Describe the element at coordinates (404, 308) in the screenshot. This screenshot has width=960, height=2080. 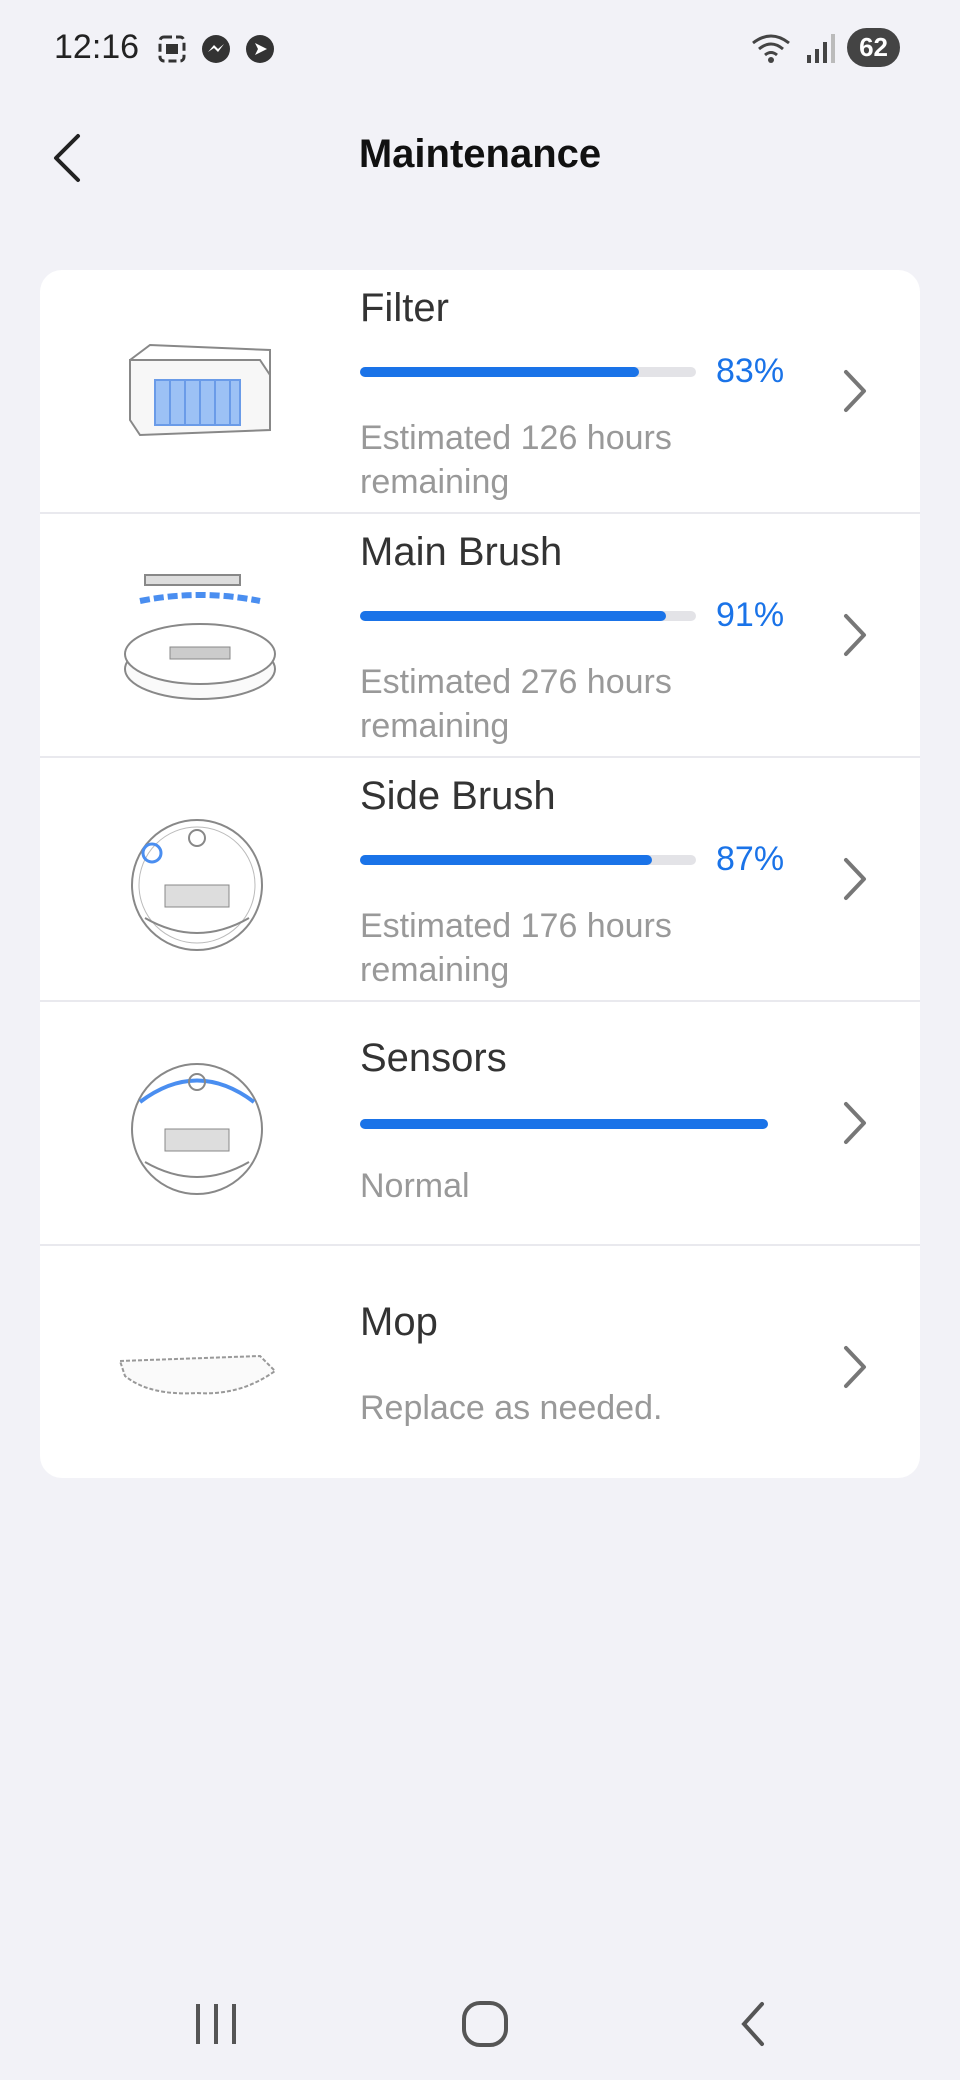
I see `item-name: Filter` at that location.